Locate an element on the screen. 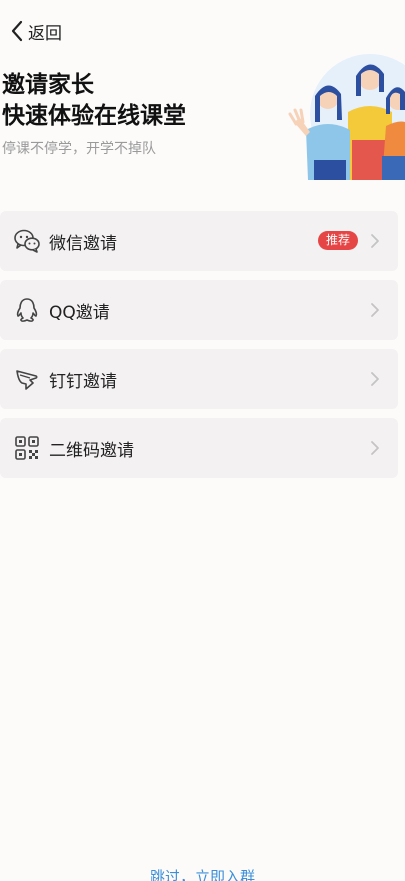  qq-icon is located at coordinates (27, 310).